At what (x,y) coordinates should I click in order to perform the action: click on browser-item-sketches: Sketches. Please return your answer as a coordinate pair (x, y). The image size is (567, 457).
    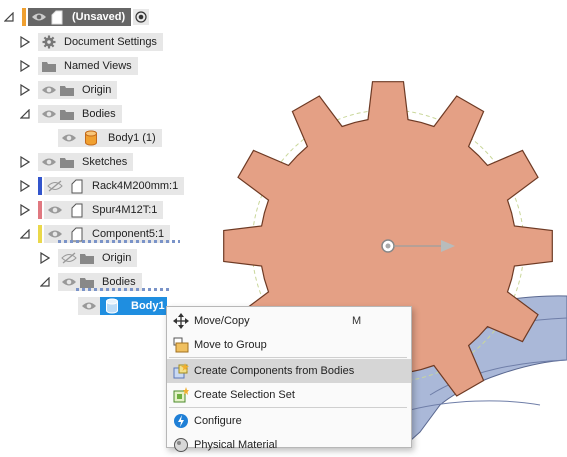
    Looking at the image, I should click on (76, 162).